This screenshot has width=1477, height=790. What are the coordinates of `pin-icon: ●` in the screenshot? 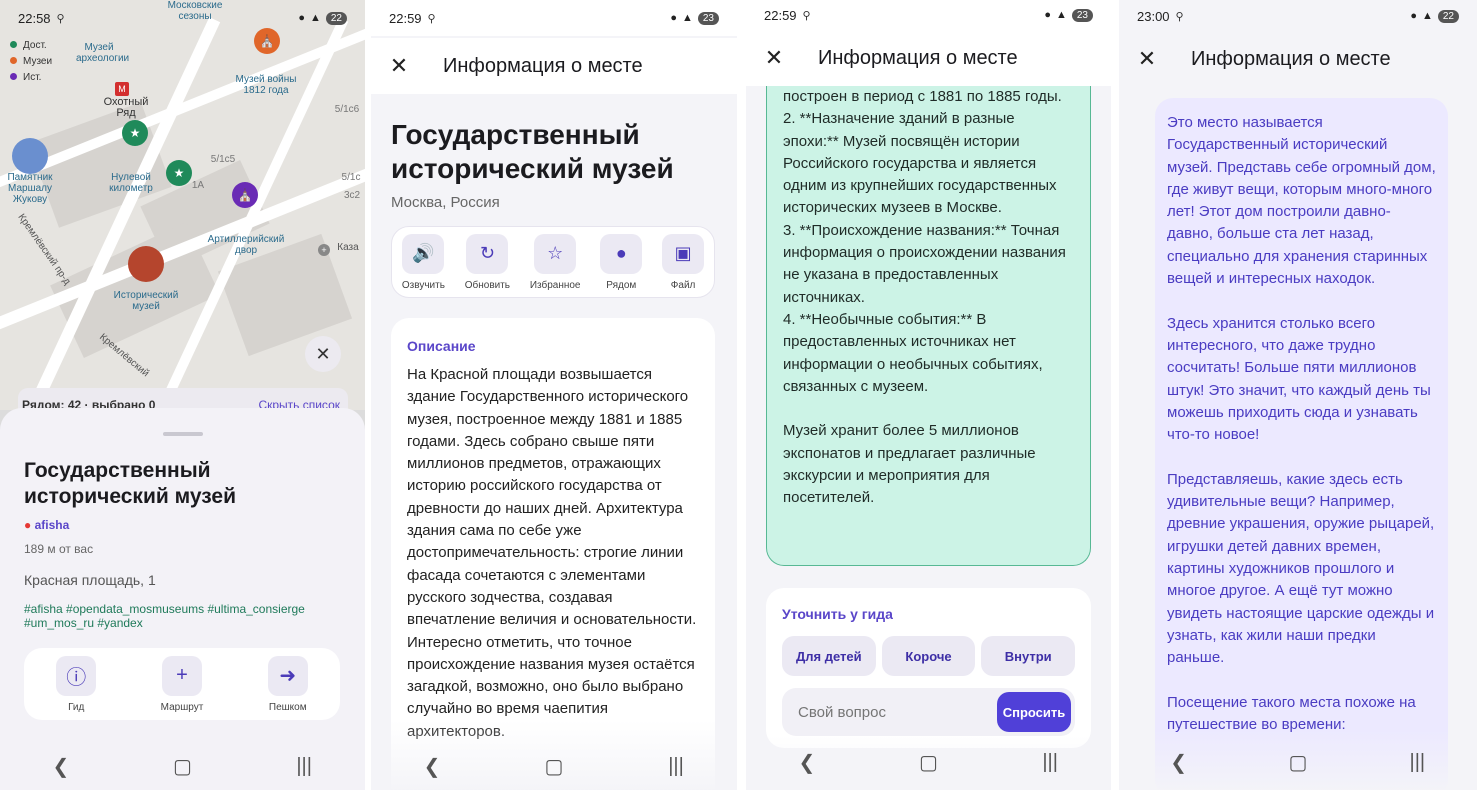 It's located at (28, 525).